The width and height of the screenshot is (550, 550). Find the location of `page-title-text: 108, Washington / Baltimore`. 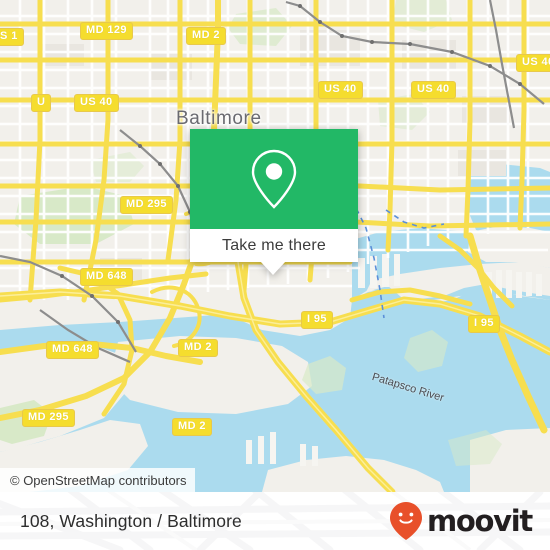

page-title-text: 108, Washington / Baltimore is located at coordinates (131, 520).